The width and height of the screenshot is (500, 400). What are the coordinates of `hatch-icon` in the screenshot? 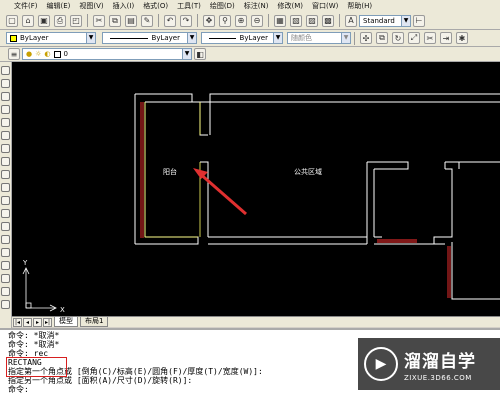 It's located at (5, 252).